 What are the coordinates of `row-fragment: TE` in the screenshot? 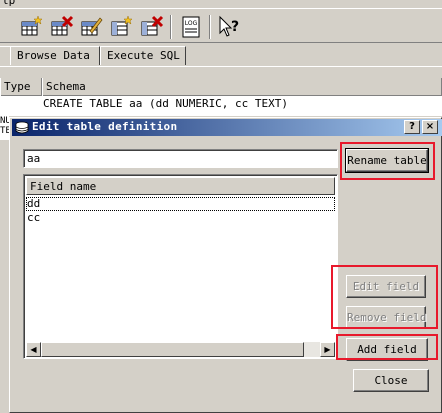 It's located at (4, 131).